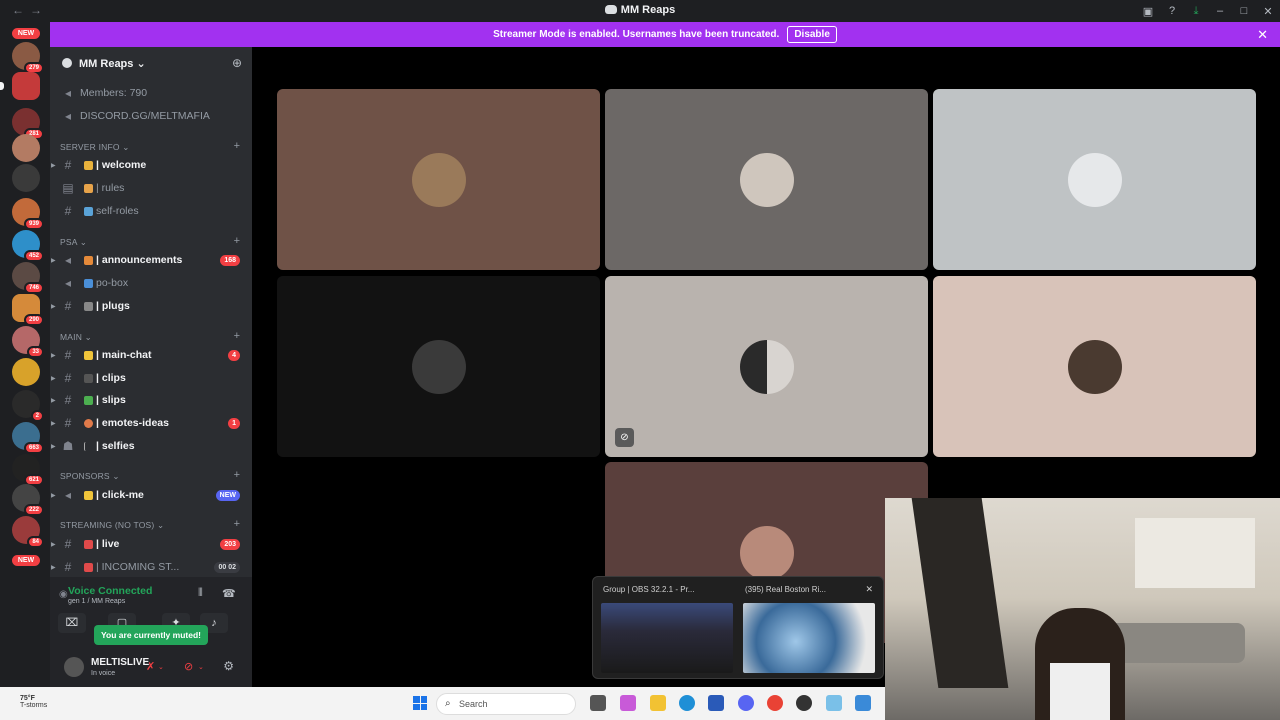 The width and height of the screenshot is (1280, 720). Describe the element at coordinates (1268, 11) in the screenshot. I see `close-button: ✕` at that location.